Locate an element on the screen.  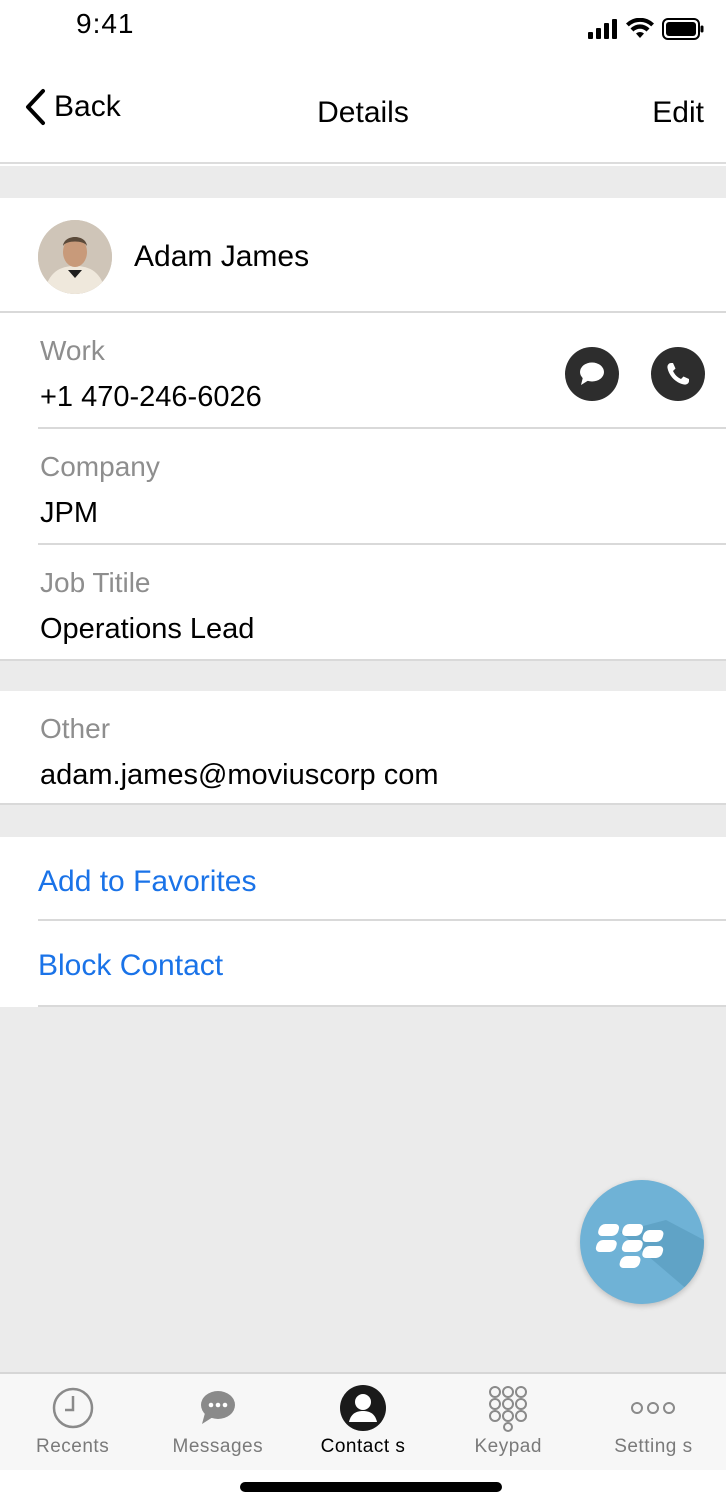
block-contact-row: Block Contact is located at coordinates (363, 964).